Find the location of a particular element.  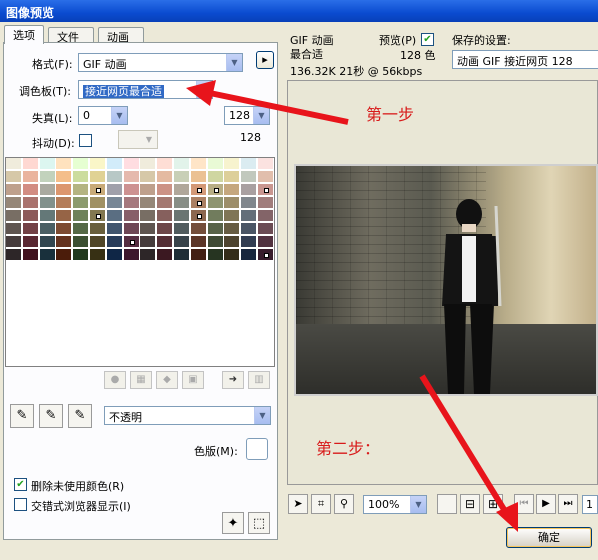

add-color-icon: ➜ is located at coordinates (233, 380).